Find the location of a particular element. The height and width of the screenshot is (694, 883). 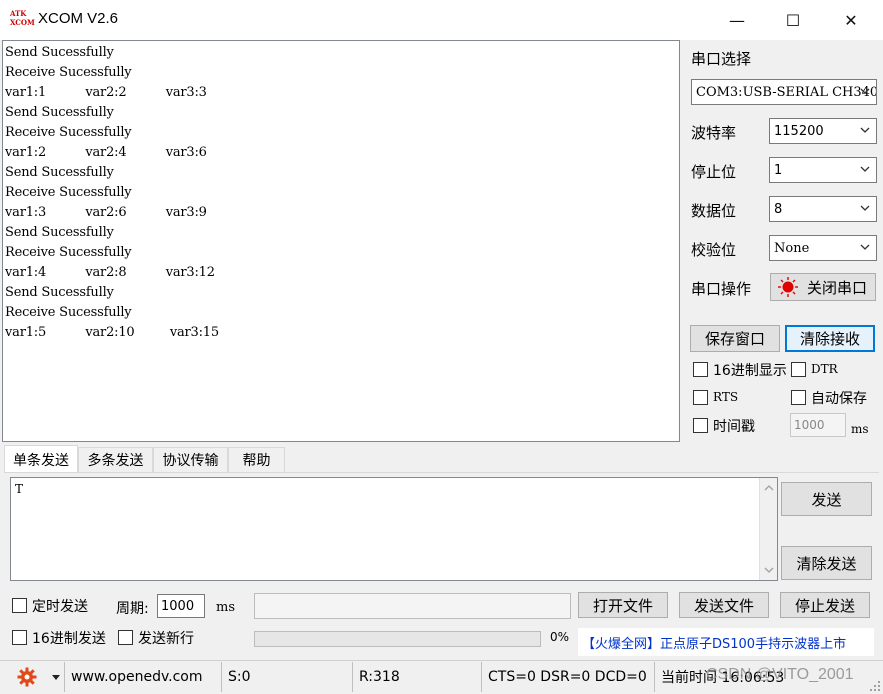

close-icon: ✕ is located at coordinates (851, 20).